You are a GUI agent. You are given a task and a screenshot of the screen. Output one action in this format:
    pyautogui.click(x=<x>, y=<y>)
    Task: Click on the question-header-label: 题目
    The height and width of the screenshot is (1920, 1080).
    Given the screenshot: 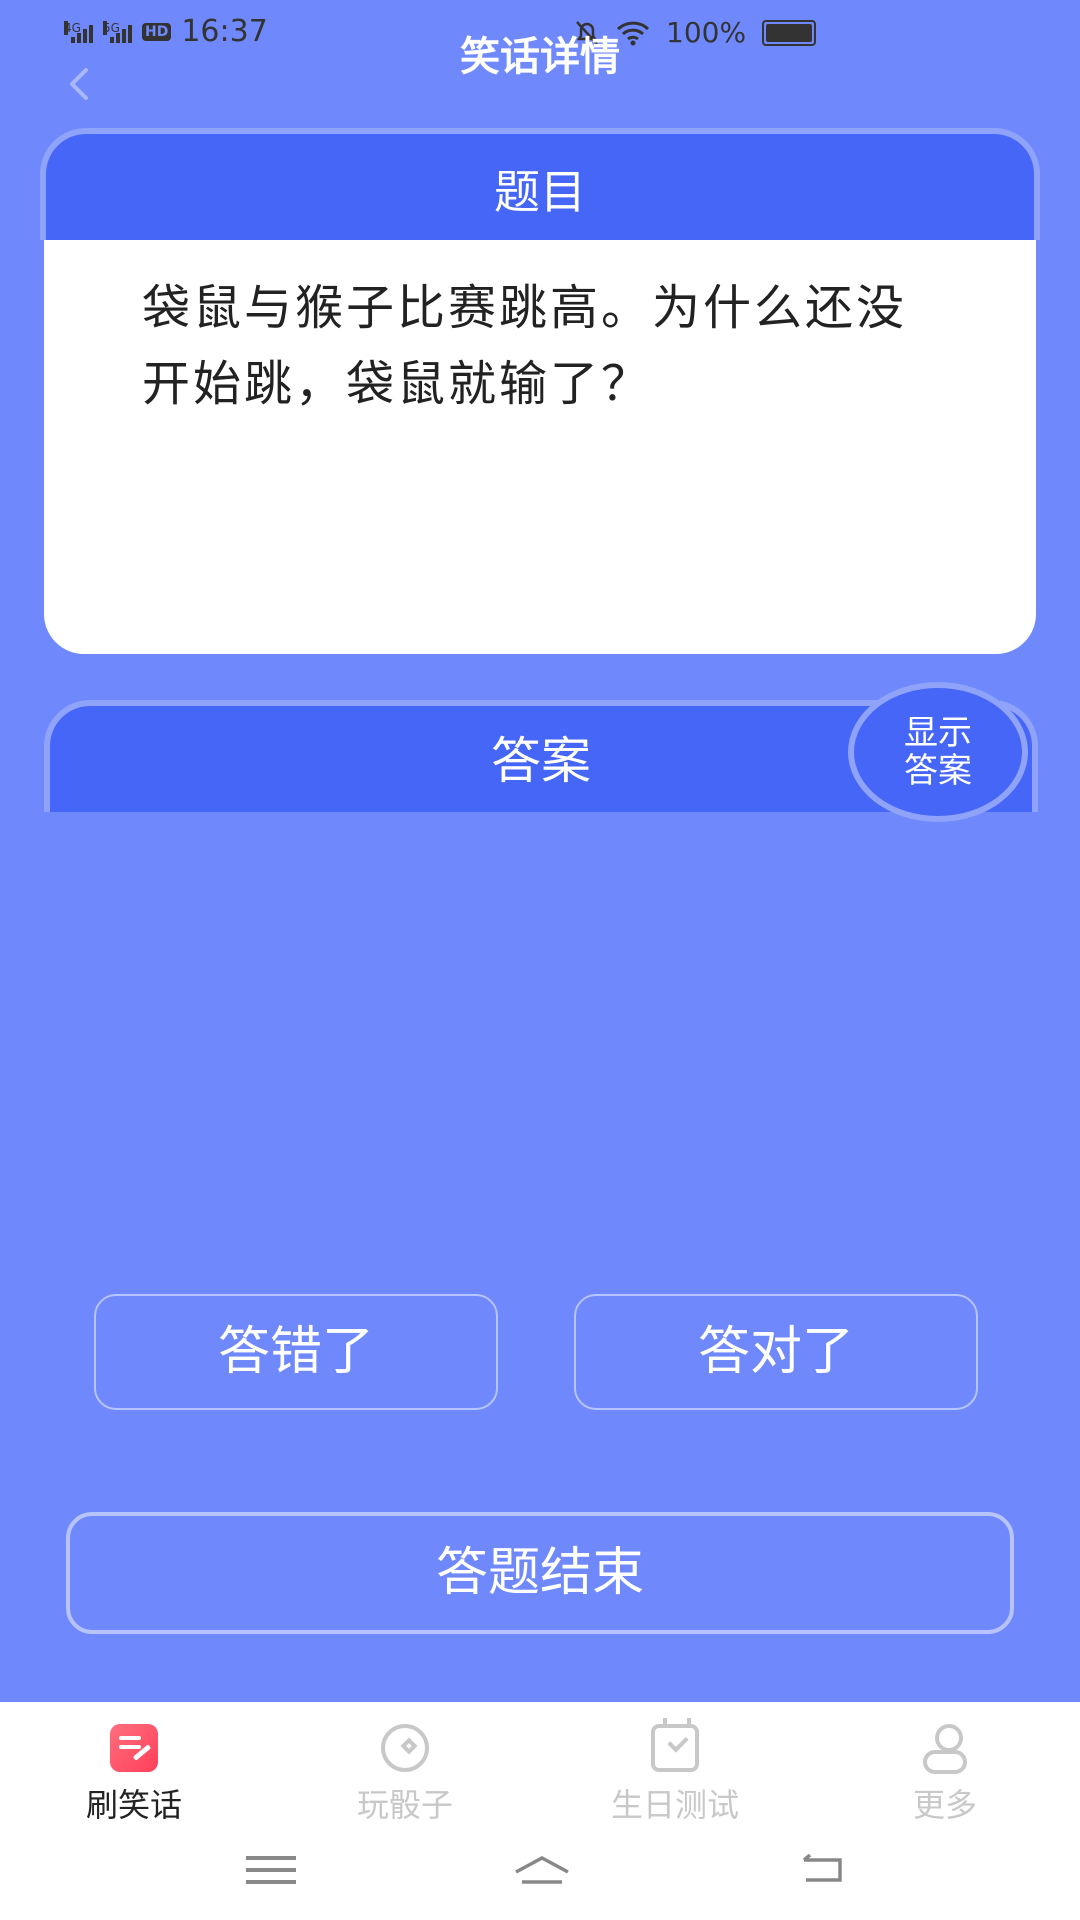 What is the action you would take?
    pyautogui.click(x=540, y=192)
    